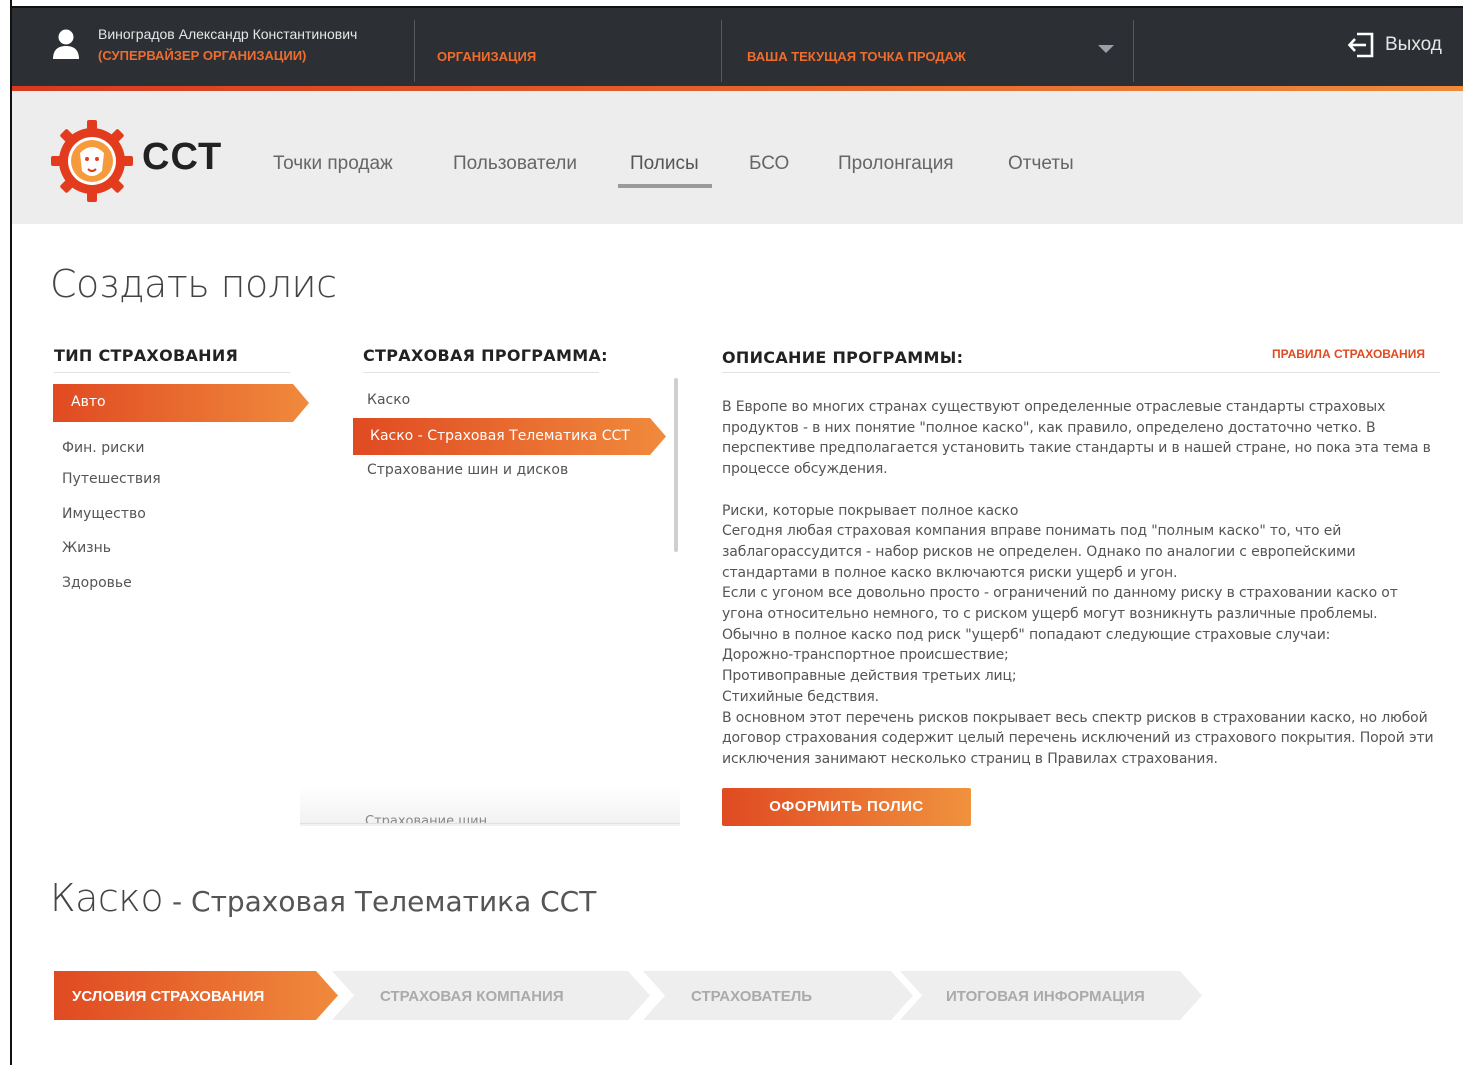 This screenshot has width=1463, height=1065. Describe the element at coordinates (1348, 354) in the screenshot. I see `insurance-rules-link: ПРАВИЛА СТРАХОВАНИЯ` at that location.